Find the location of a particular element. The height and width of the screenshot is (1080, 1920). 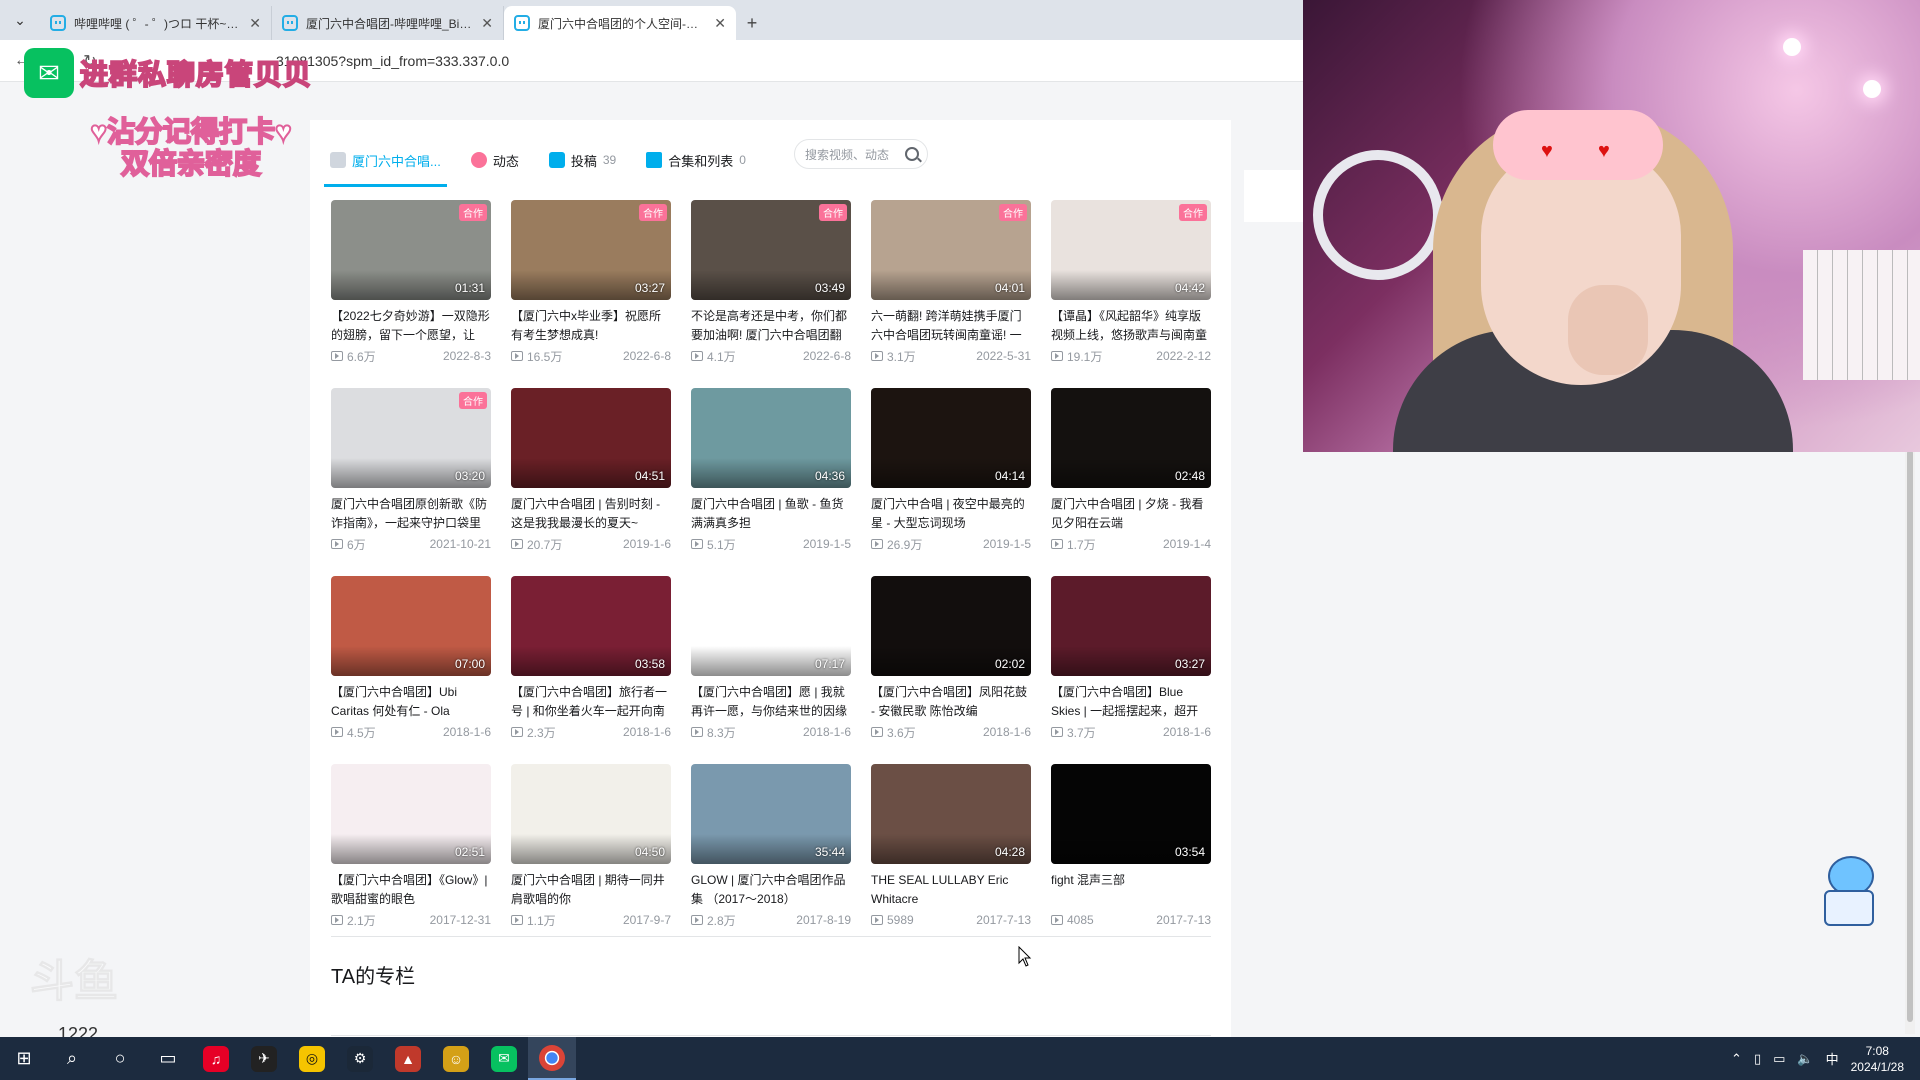

space-search-input: 搜索视频、动态 is located at coordinates (861, 154).